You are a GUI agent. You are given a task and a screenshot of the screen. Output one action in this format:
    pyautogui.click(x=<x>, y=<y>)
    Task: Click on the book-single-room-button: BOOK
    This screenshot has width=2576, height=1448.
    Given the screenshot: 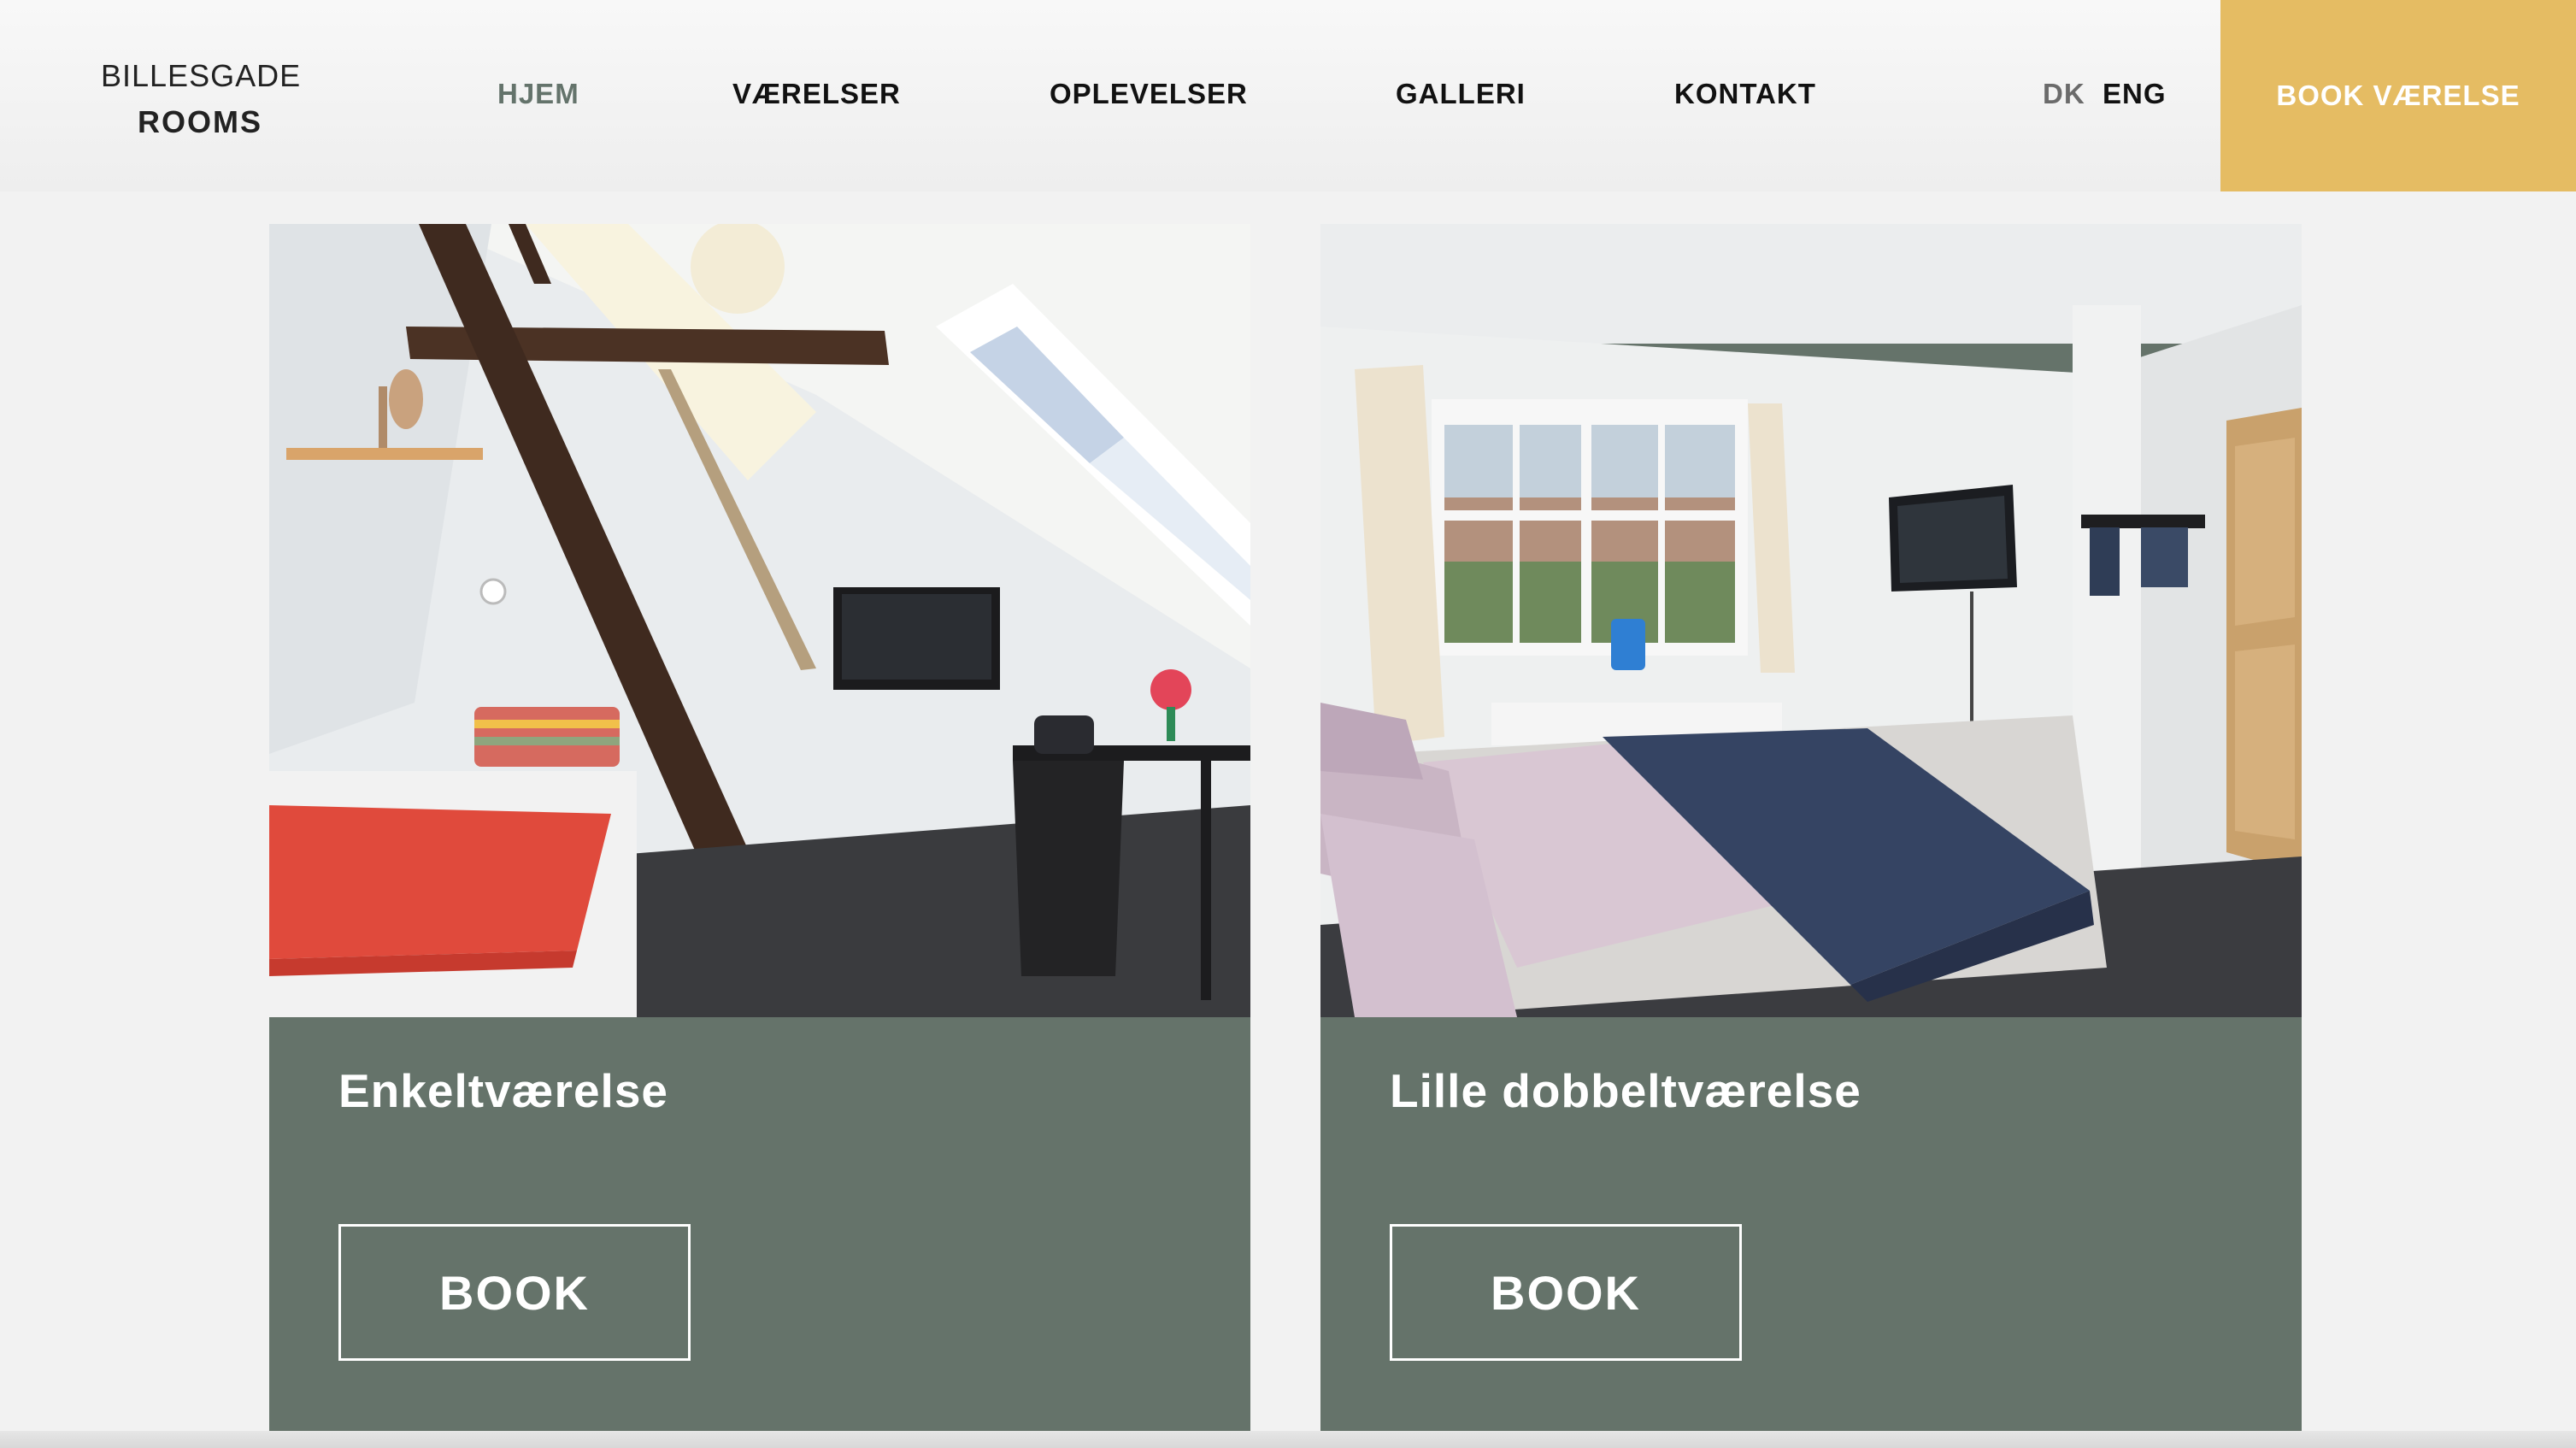 What is the action you would take?
    pyautogui.click(x=514, y=1293)
    